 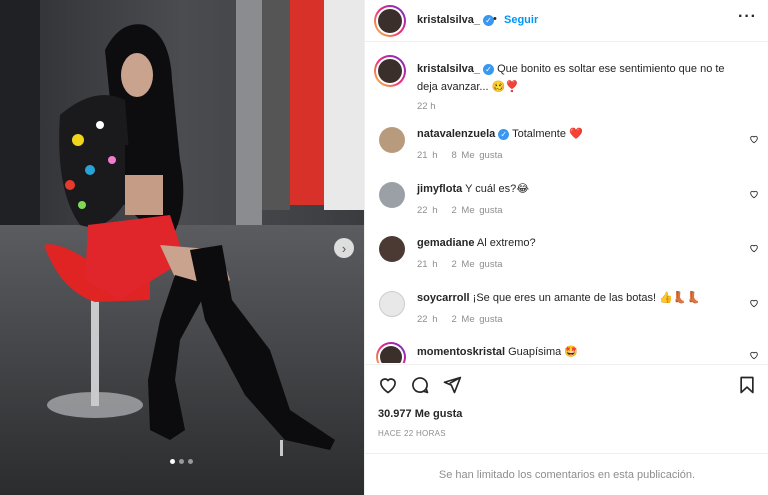 I want to click on caption-username: kristalsilva_, so click(x=448, y=69).